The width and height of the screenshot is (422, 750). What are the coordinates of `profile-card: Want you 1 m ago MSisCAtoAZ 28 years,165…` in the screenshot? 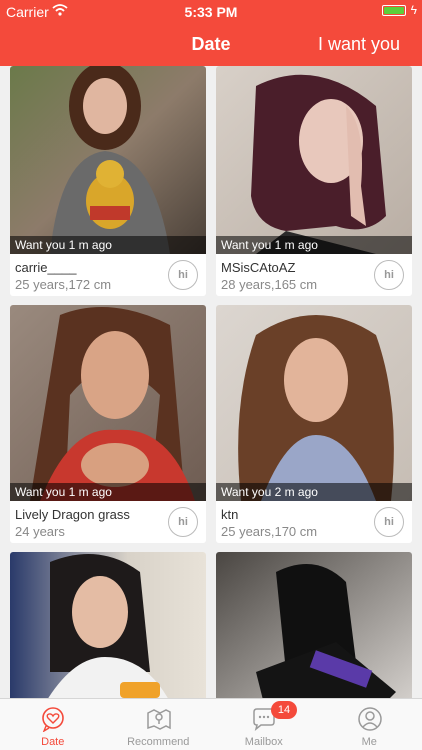 It's located at (314, 181).